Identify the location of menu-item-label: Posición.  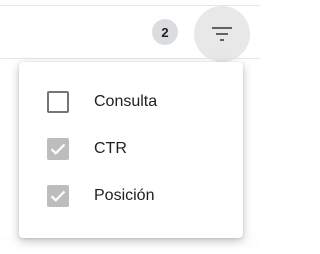
(124, 195).